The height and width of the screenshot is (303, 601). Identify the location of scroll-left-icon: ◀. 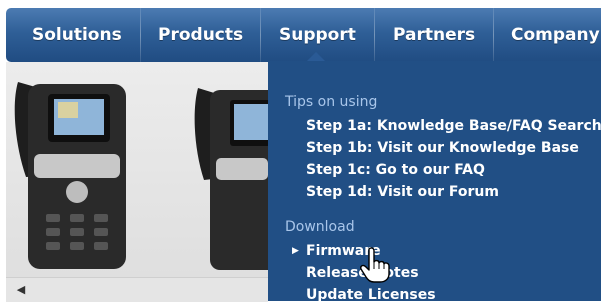
(21, 290).